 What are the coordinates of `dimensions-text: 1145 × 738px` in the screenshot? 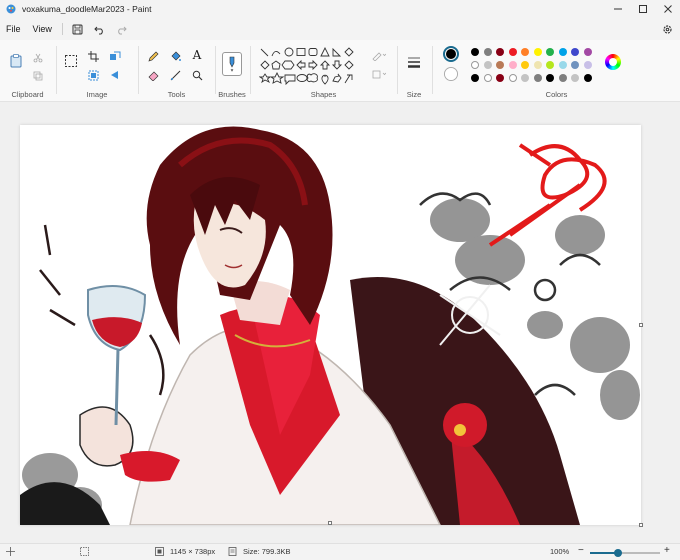 It's located at (193, 551).